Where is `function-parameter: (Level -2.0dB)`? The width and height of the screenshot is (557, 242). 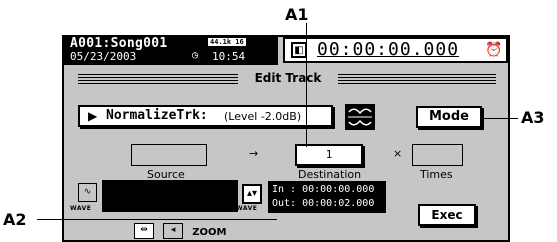 function-parameter: (Level -2.0dB) is located at coordinates (263, 116).